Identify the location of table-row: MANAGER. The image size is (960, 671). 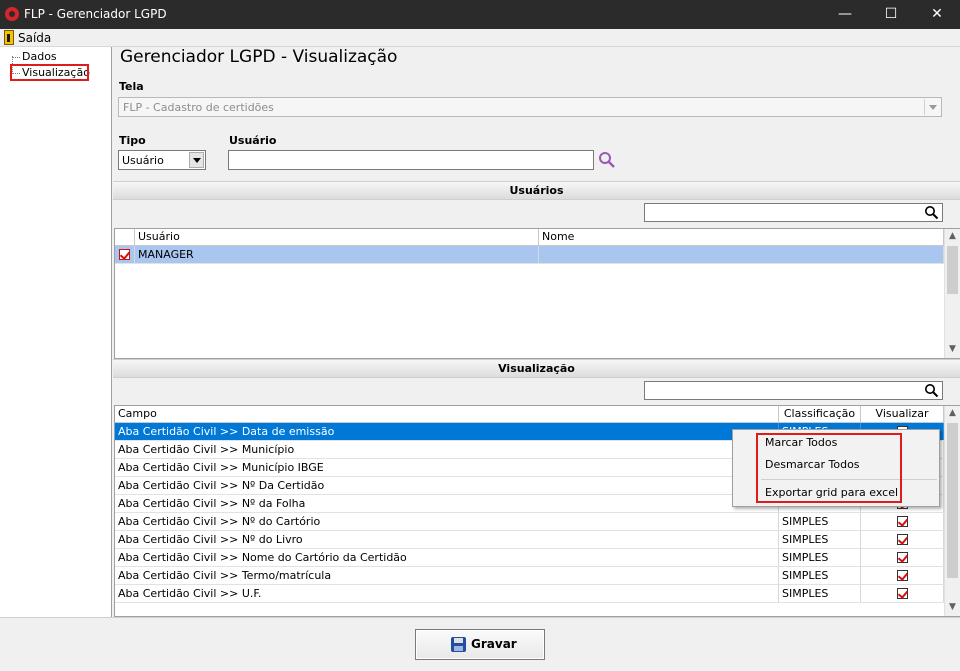
(529, 255).